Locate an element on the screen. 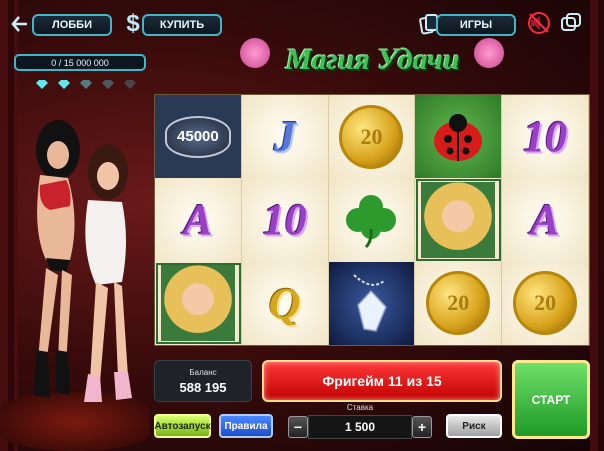 The height and width of the screenshot is (451, 604). reel-cell: Q is located at coordinates (285, 303).